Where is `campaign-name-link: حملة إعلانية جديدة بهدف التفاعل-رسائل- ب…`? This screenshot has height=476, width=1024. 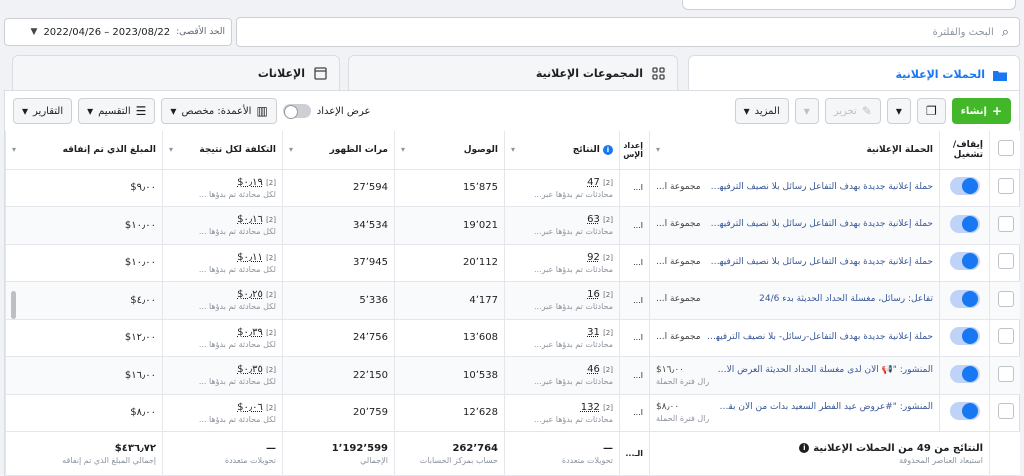
campaign-name-link: حملة إعلانية جديدة بهدف التفاعل-رسائل- ب… is located at coordinates (820, 338).